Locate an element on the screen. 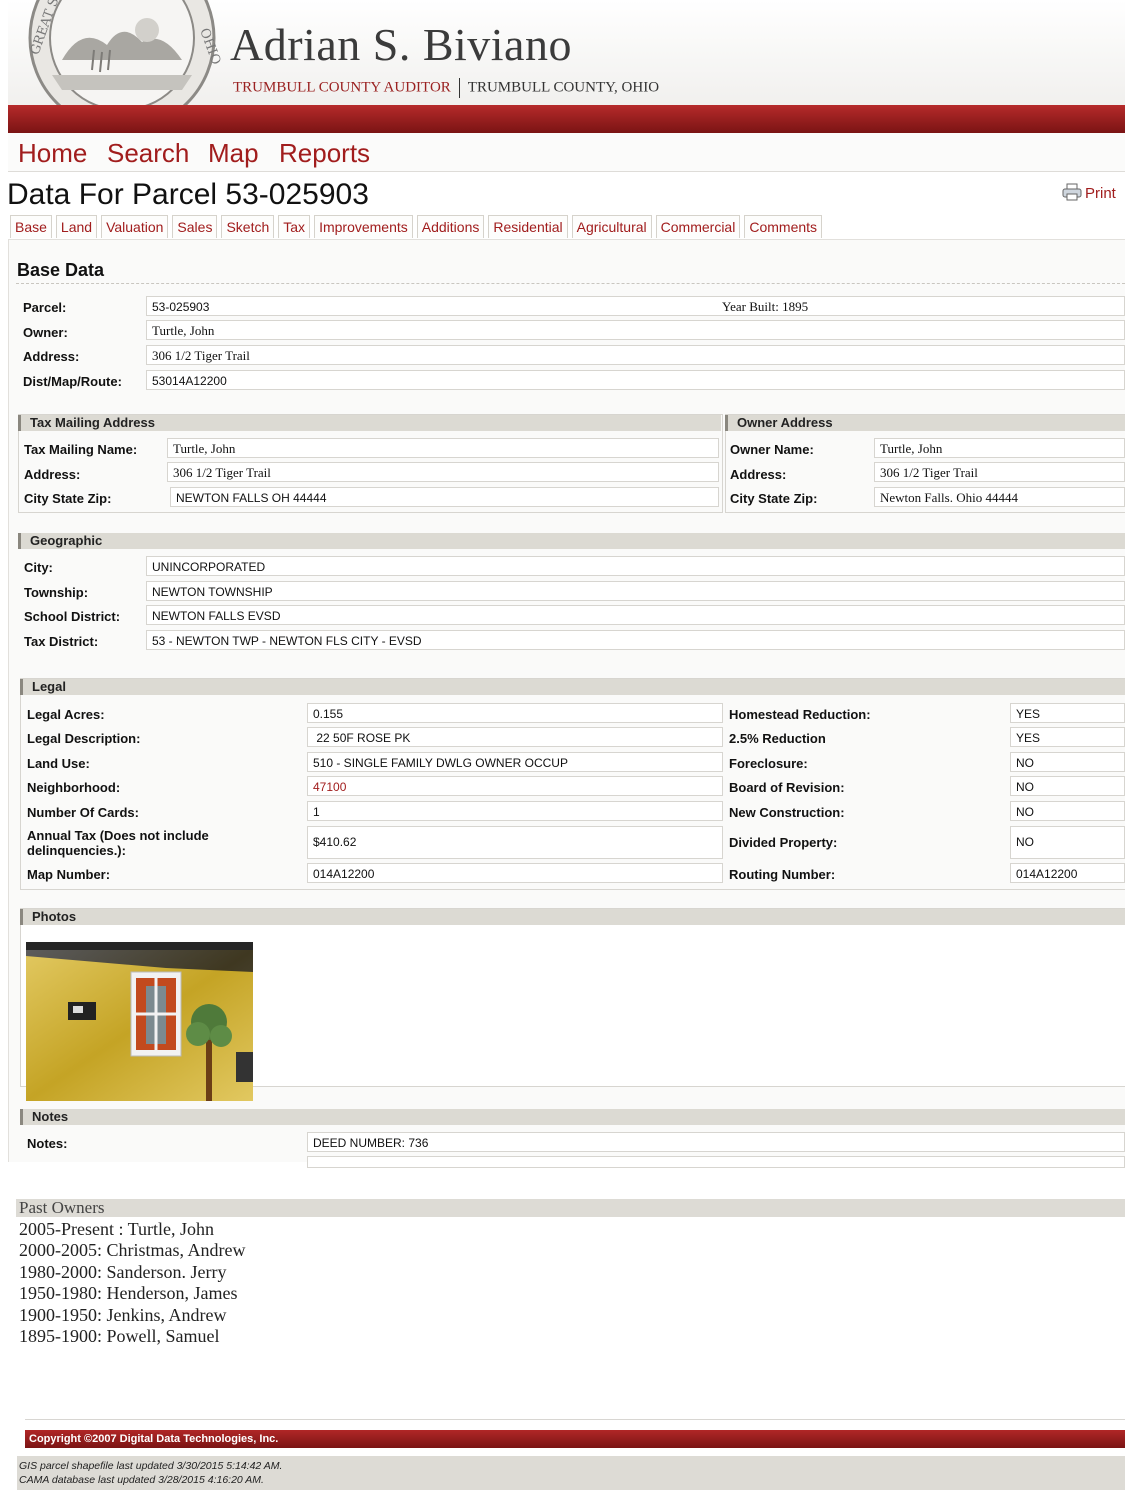  tax-mailing-name-label: Tax Mailing Name: is located at coordinates (81, 449).